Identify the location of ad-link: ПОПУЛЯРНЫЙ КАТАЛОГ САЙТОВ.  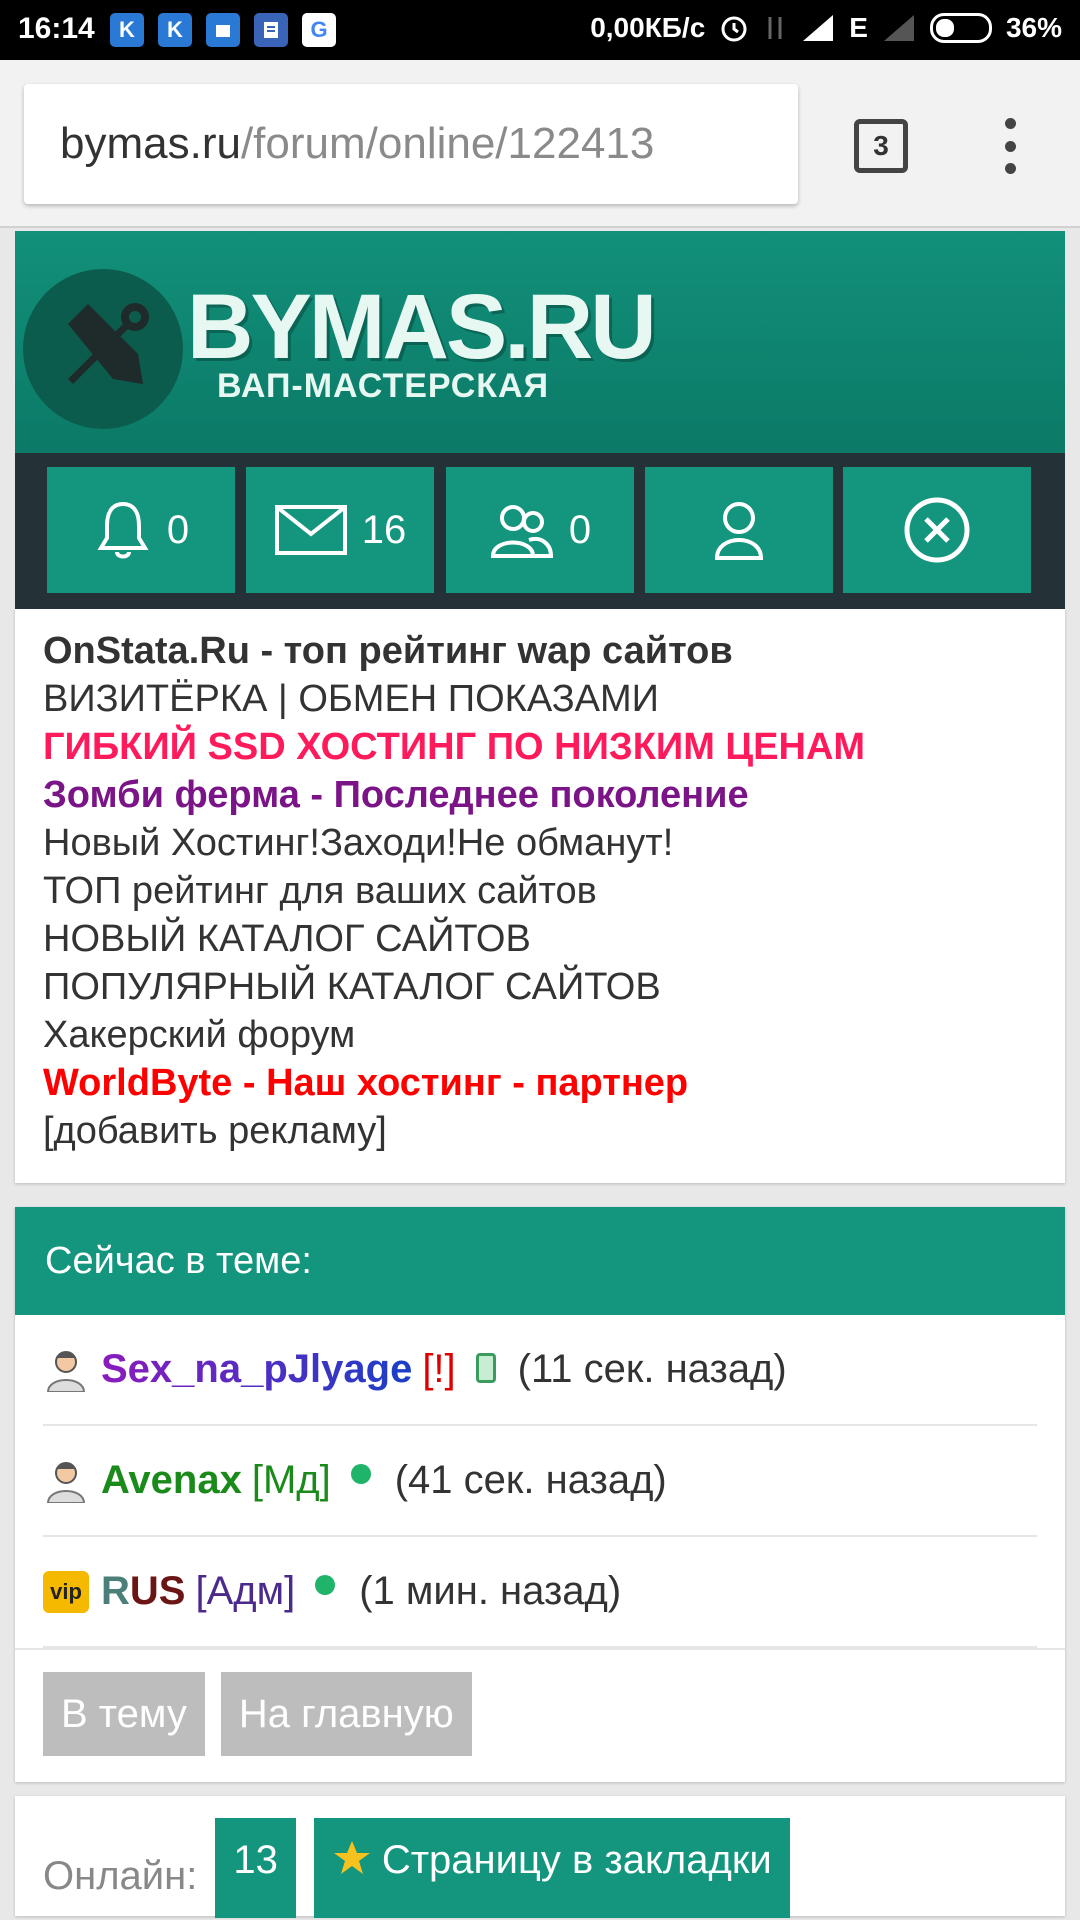
(540, 987).